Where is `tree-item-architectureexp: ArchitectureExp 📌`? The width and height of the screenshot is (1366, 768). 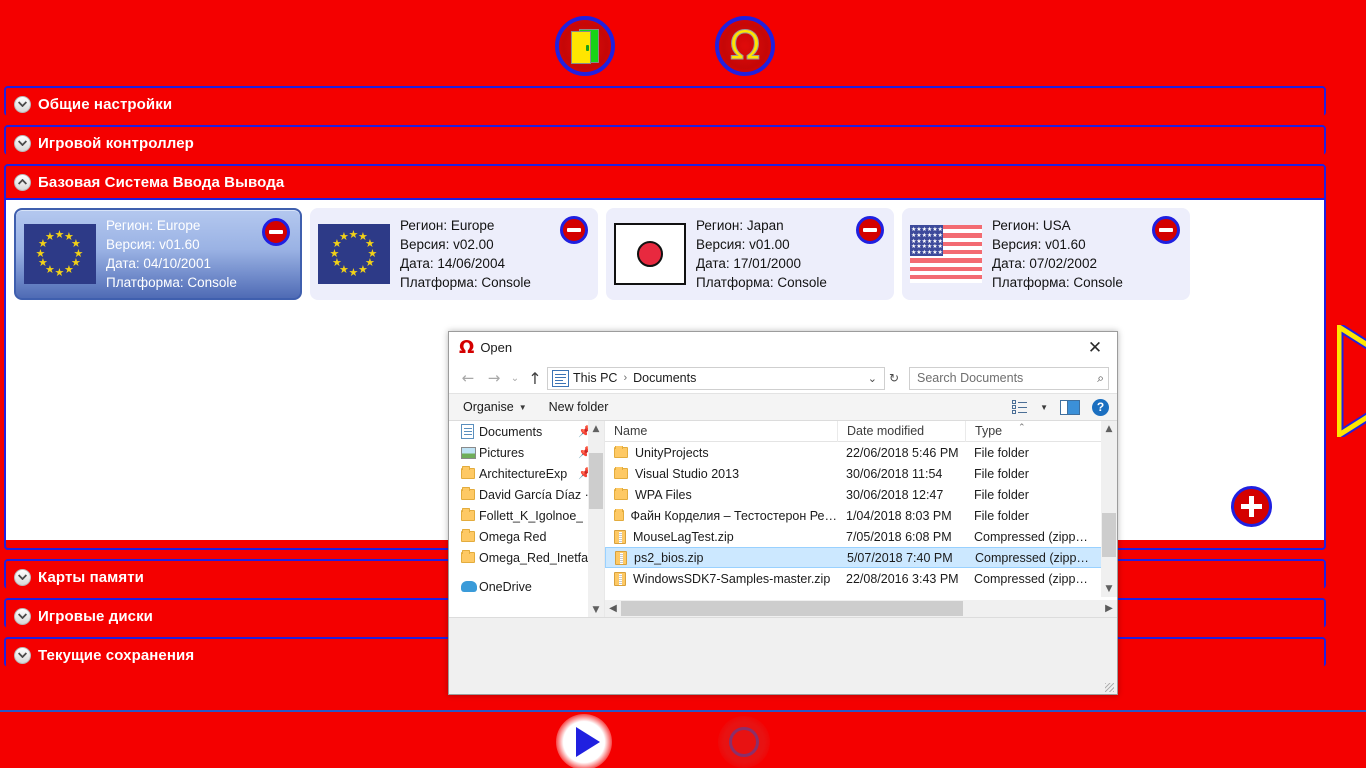
tree-item-architectureexp: ArchitectureExp 📌 is located at coordinates (526, 473).